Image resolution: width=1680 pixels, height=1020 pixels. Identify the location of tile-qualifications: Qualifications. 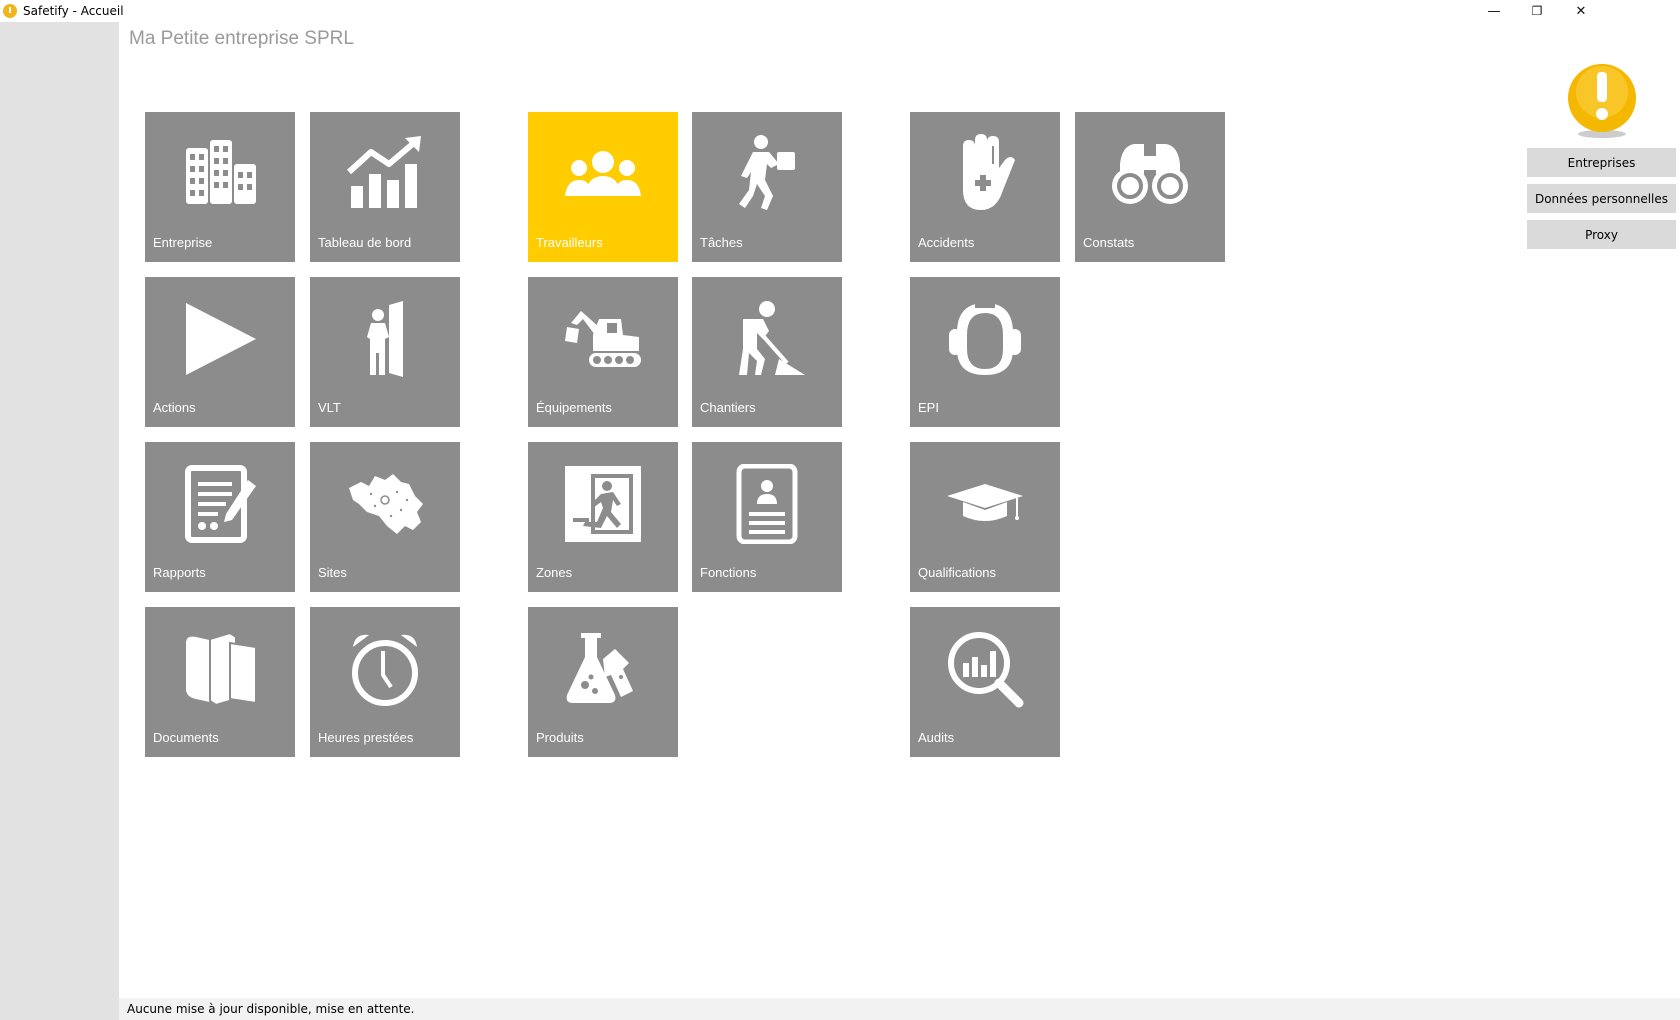
(985, 517).